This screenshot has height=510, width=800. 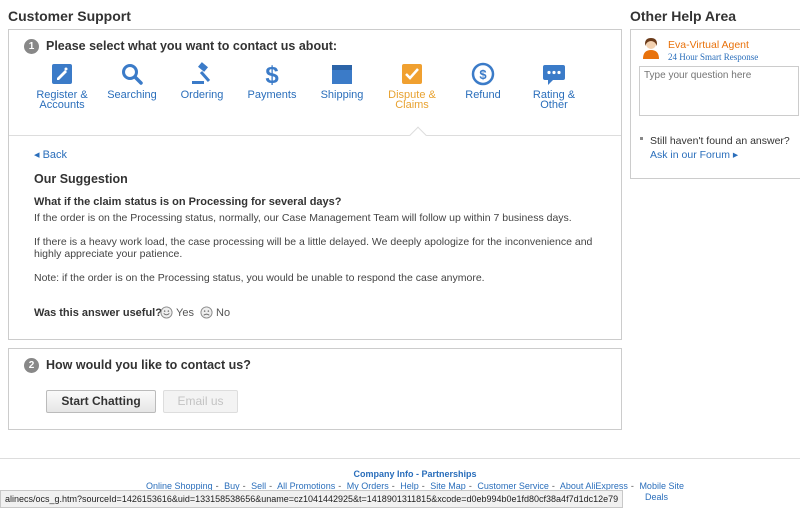 I want to click on not-found-text: Still haven't found an answer?, so click(x=720, y=141).